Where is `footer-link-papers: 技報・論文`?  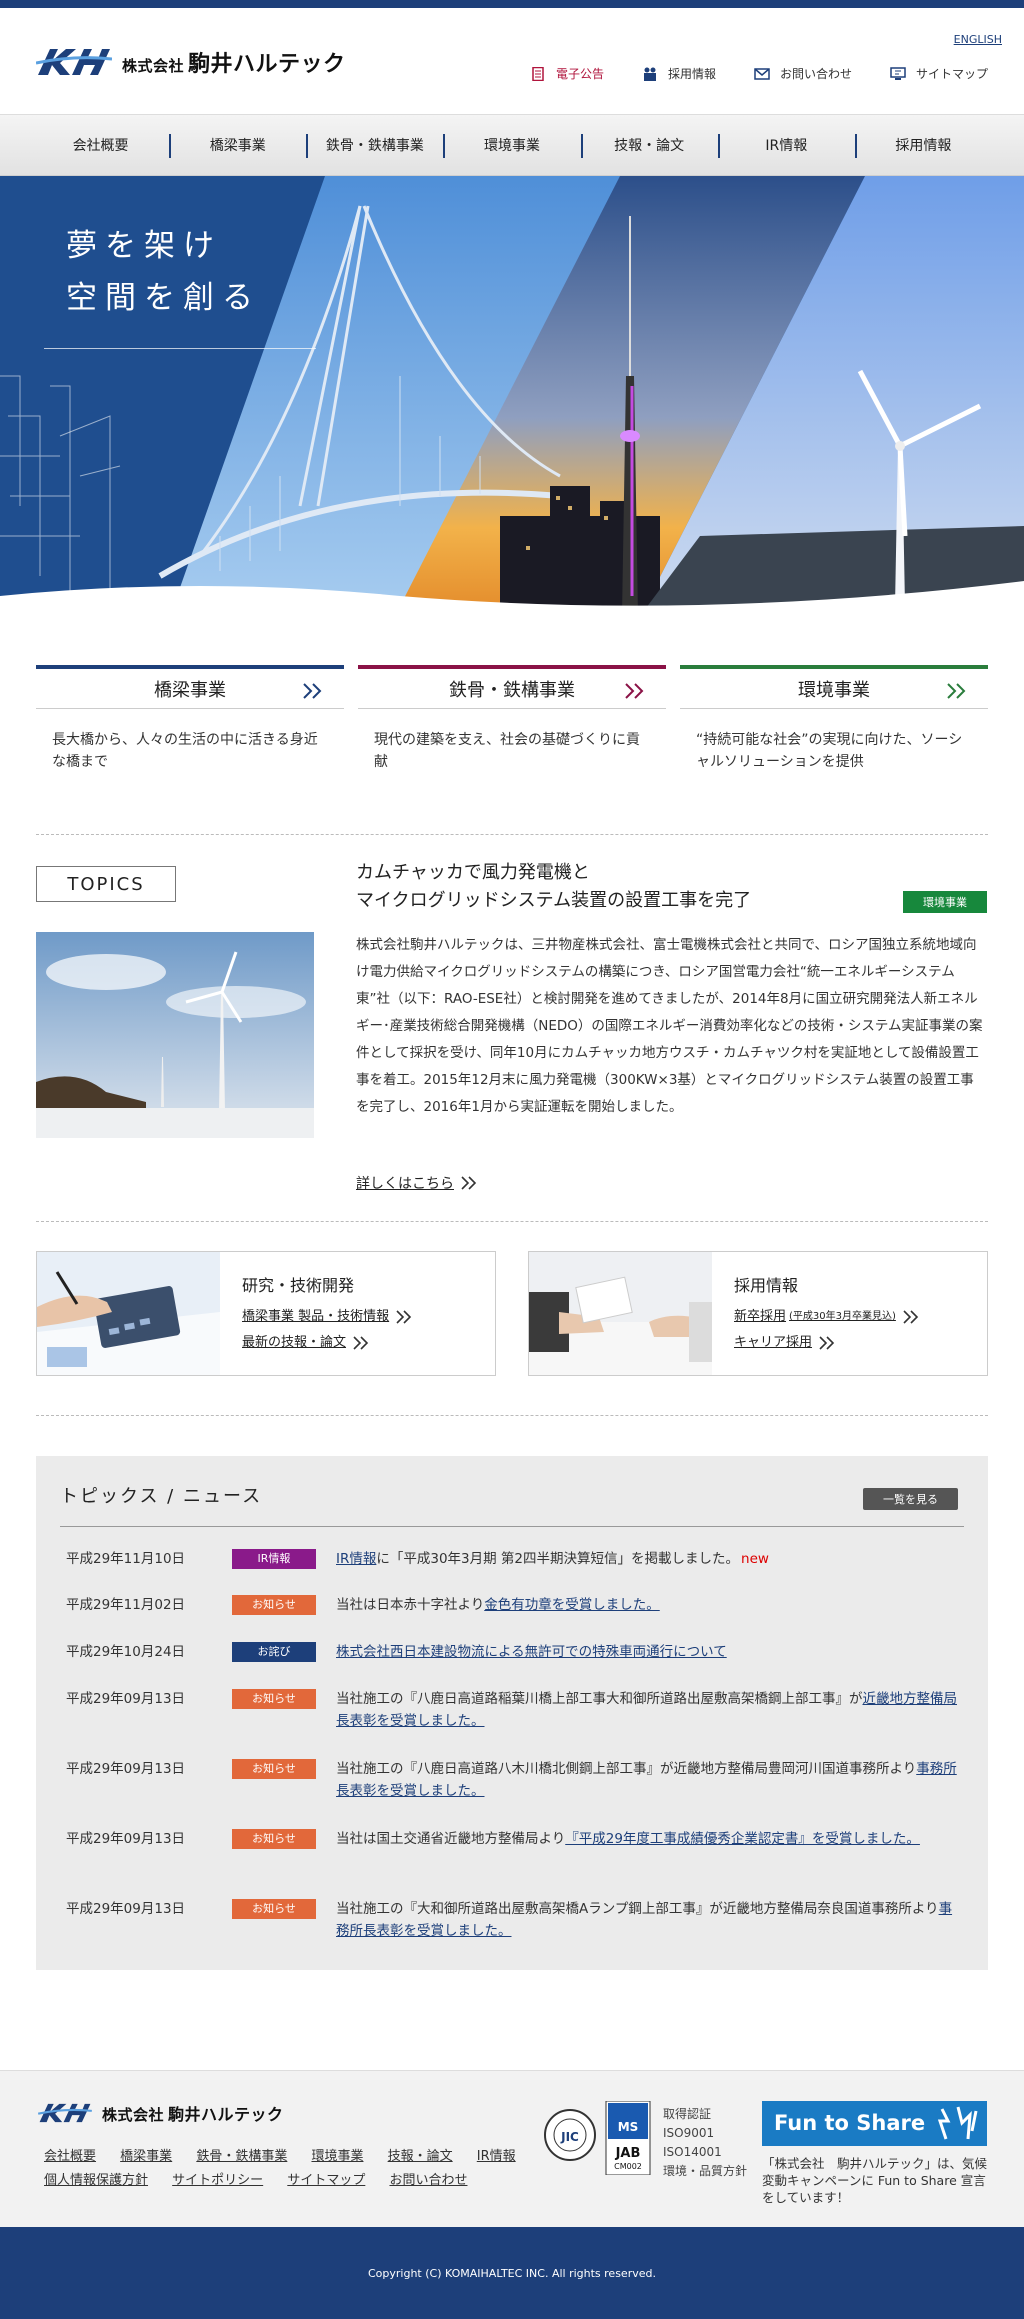
footer-link-papers: 技報・論文 is located at coordinates (420, 2157).